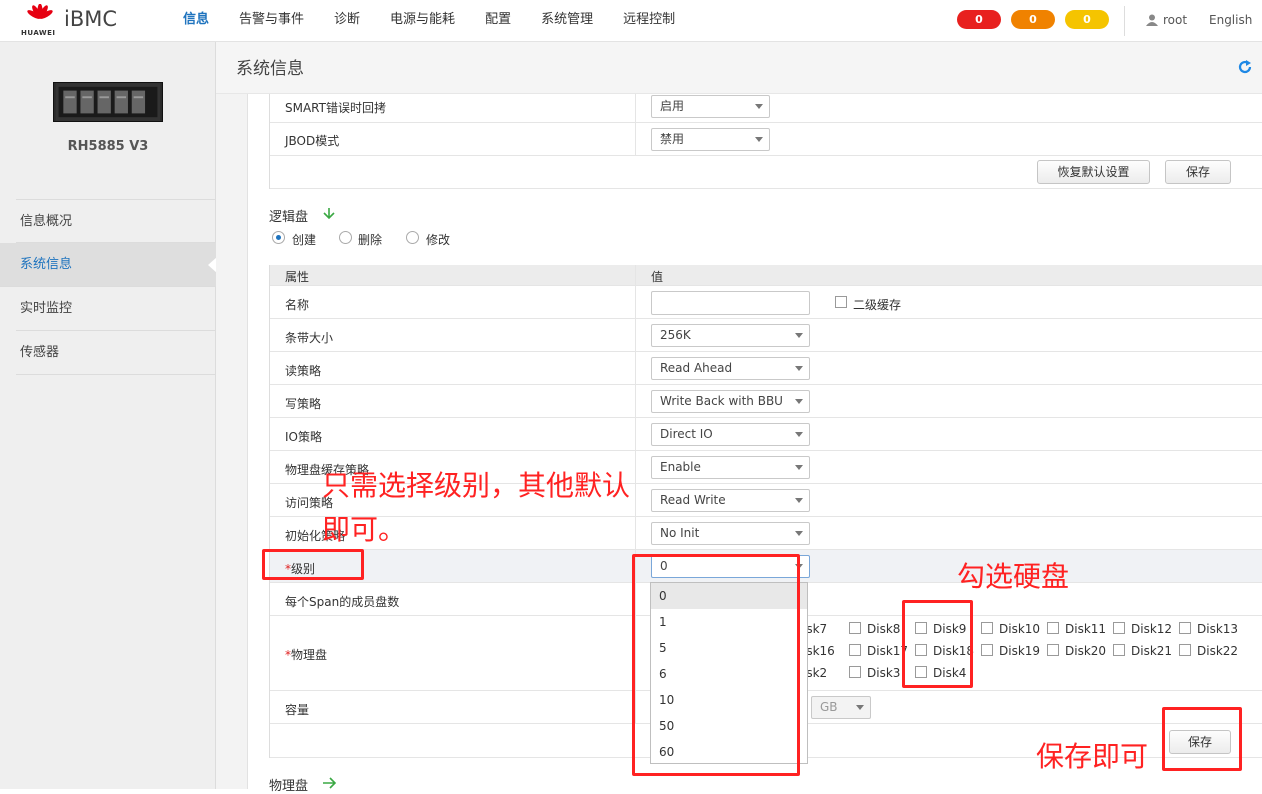 Image resolution: width=1262 pixels, height=794 pixels. I want to click on user-icon, so click(1152, 20).